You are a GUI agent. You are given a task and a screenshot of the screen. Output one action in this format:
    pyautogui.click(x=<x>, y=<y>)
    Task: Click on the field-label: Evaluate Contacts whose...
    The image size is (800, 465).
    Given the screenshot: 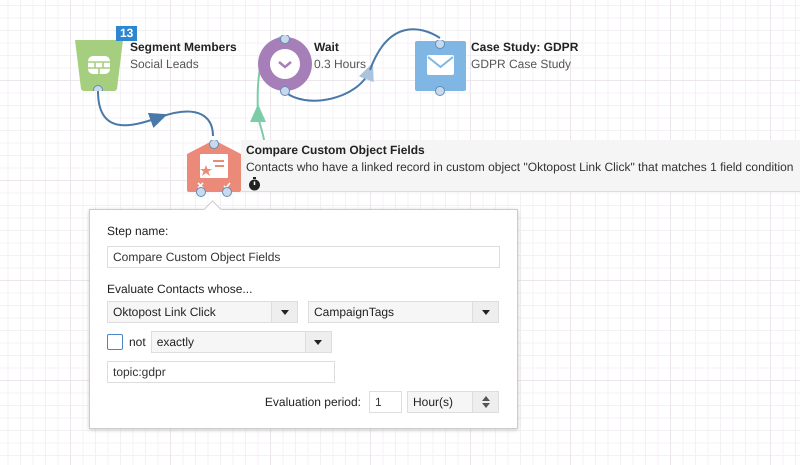 What is the action you would take?
    pyautogui.click(x=180, y=289)
    